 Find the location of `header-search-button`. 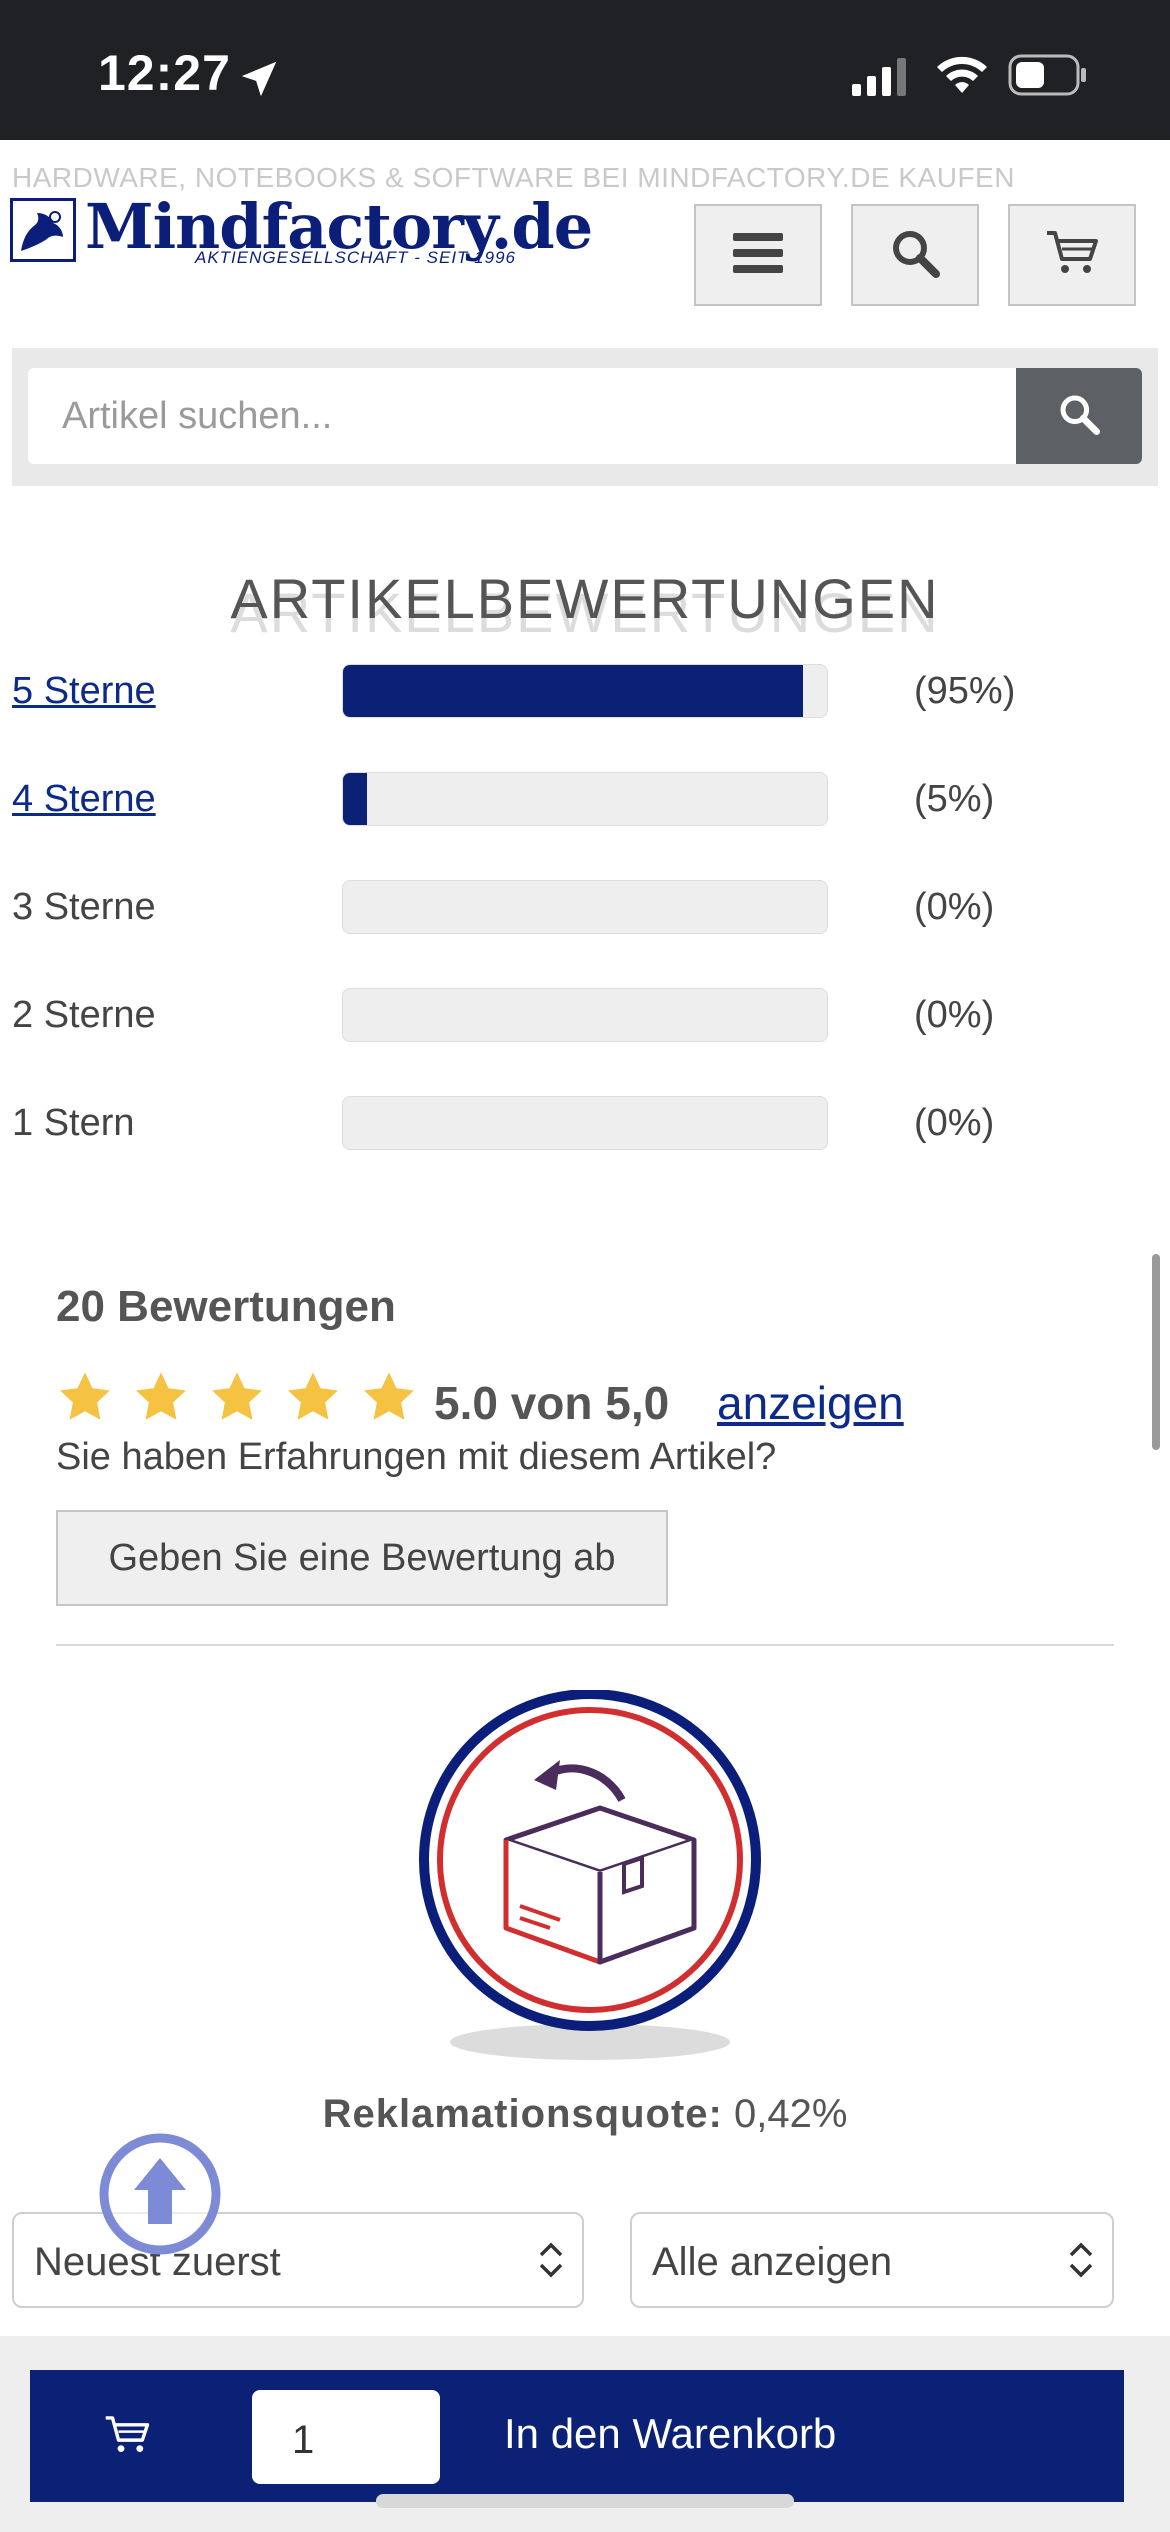

header-search-button is located at coordinates (915, 255).